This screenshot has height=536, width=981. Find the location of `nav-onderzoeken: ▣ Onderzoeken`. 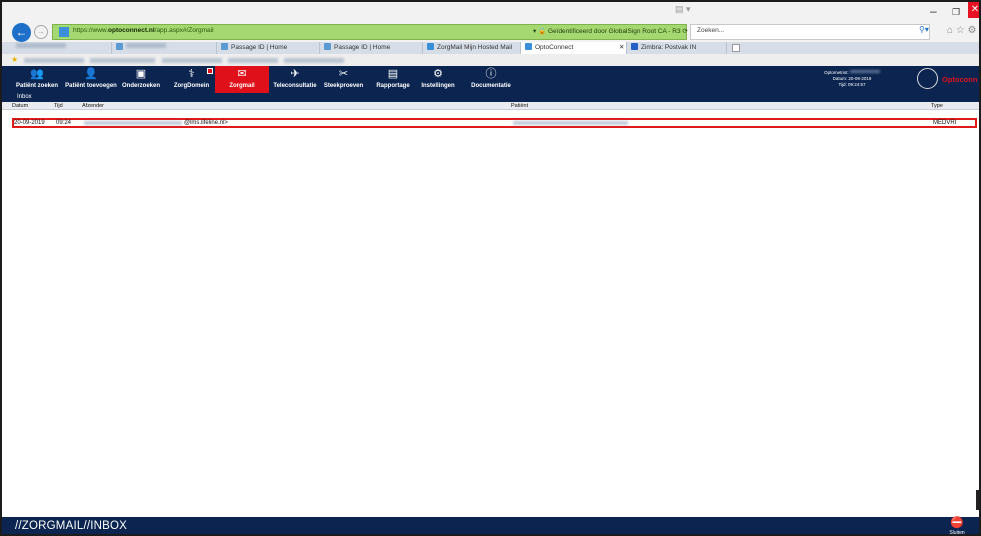

nav-onderzoeken: ▣ Onderzoeken is located at coordinates (141, 79).